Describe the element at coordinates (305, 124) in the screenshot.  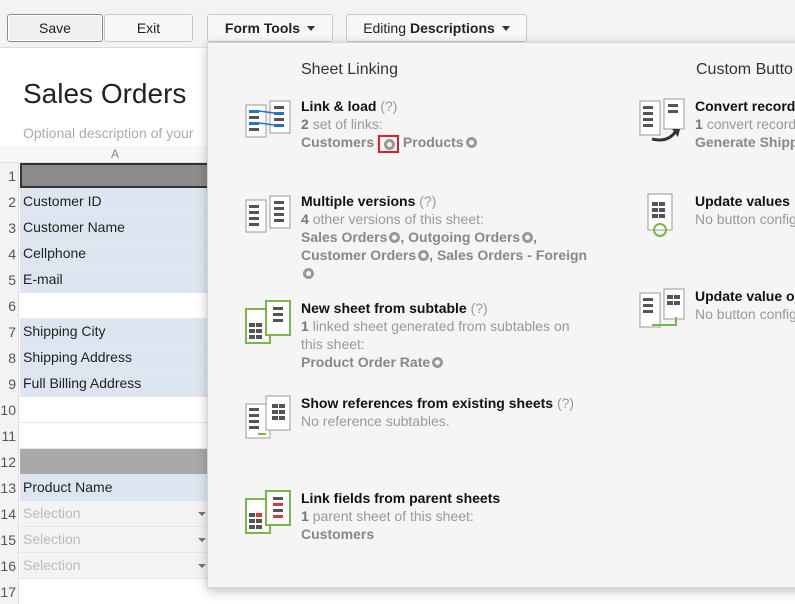
I see `link-load-count: 2` at that location.